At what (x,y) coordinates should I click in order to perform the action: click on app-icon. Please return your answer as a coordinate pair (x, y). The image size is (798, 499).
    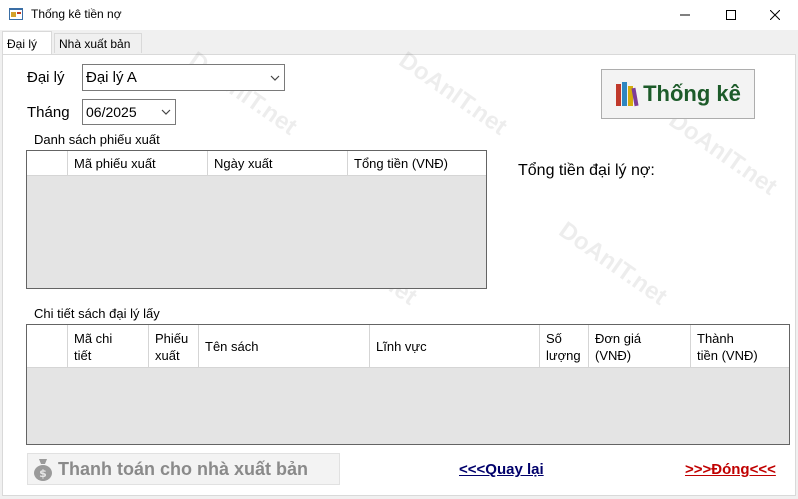
    Looking at the image, I should click on (16, 14).